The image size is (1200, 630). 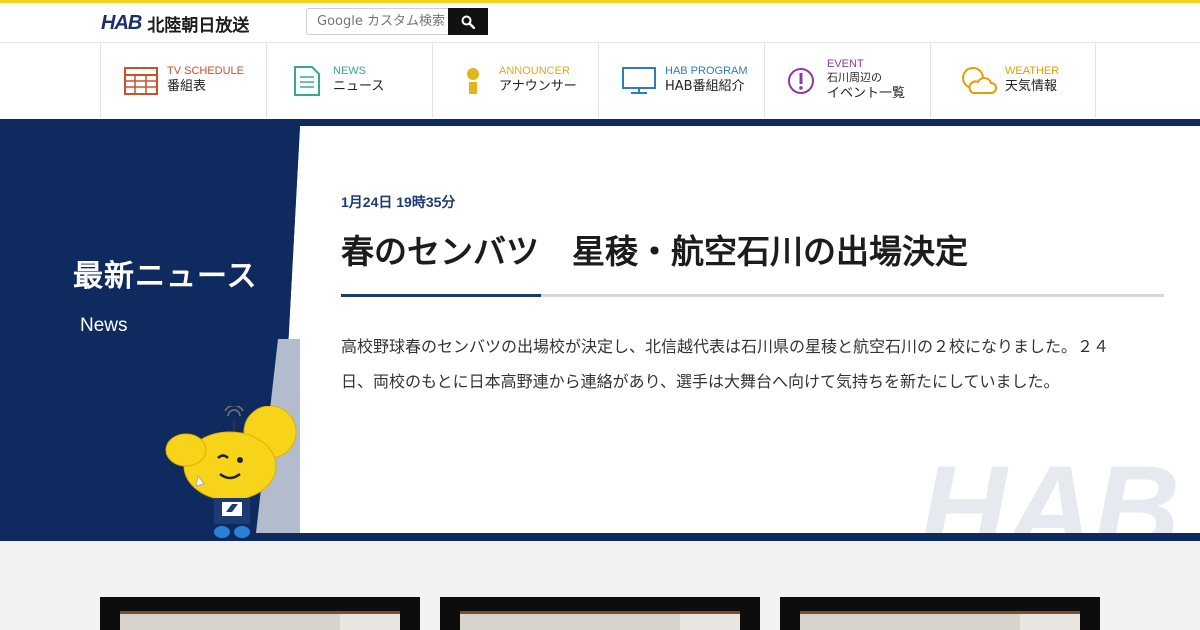 I want to click on site-logo: HAB 北陸朝日放送, so click(x=175, y=23).